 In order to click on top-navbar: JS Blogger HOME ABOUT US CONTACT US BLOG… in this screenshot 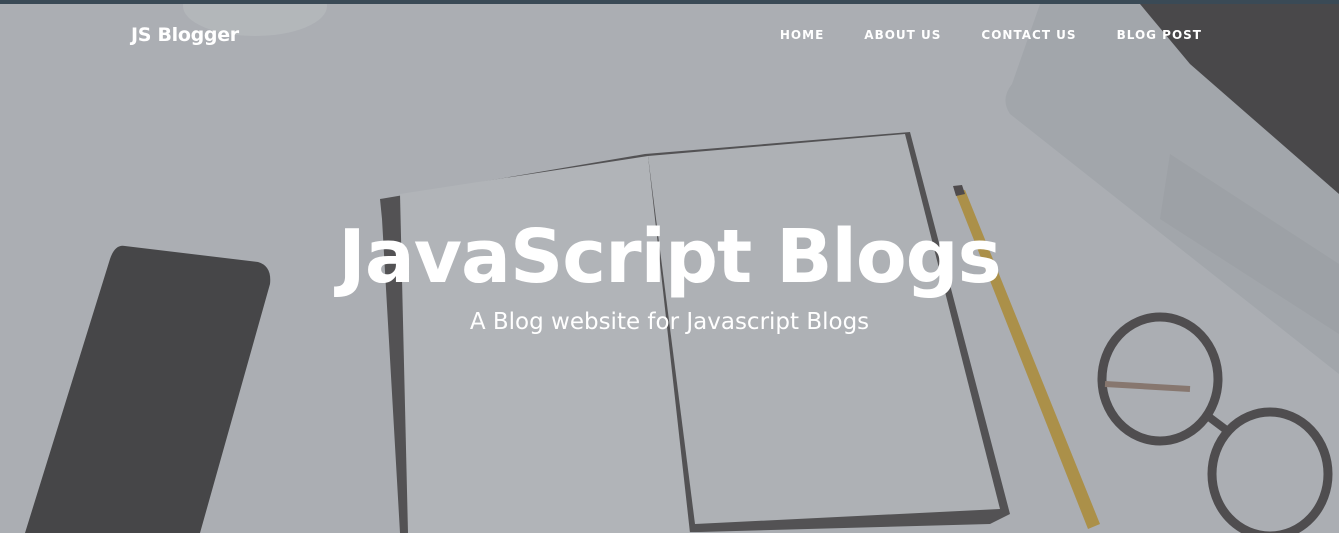, I will do `click(669, 36)`.